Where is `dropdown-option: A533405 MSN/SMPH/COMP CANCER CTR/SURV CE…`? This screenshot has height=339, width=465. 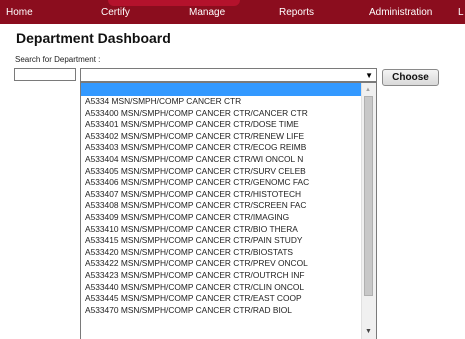 dropdown-option: A533405 MSN/SMPH/COMP CANCER CTR/SURV CE… is located at coordinates (222, 172).